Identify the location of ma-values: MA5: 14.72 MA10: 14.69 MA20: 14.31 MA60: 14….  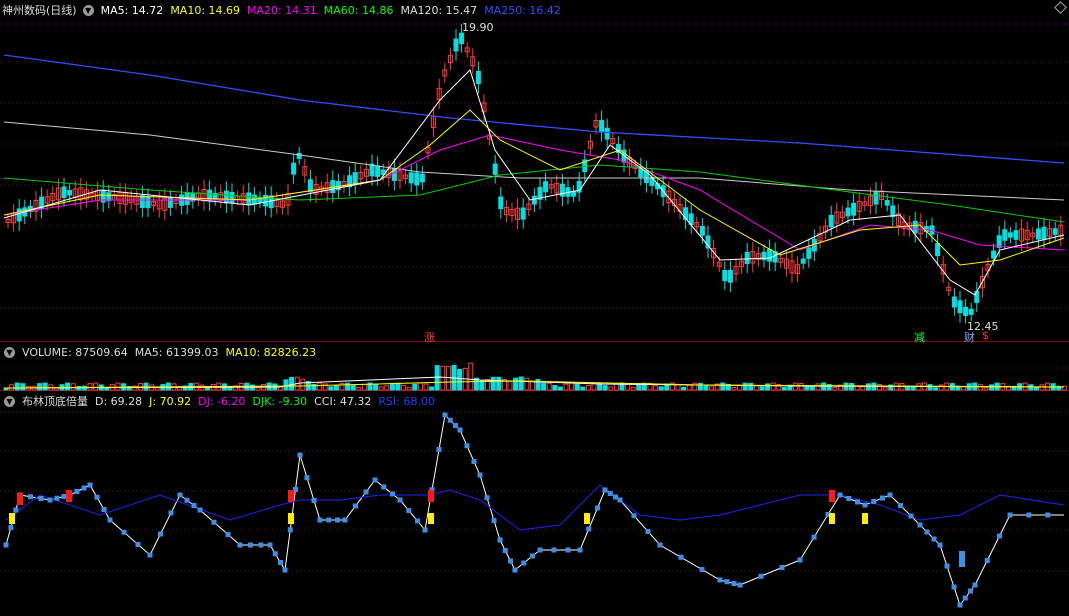
(334, 10).